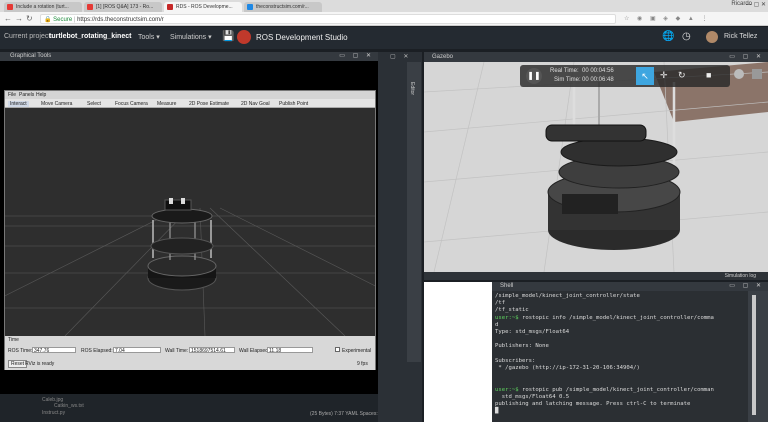 The height and width of the screenshot is (422, 768). I want to click on shell-output-line: Publishers: None, so click(522, 346).